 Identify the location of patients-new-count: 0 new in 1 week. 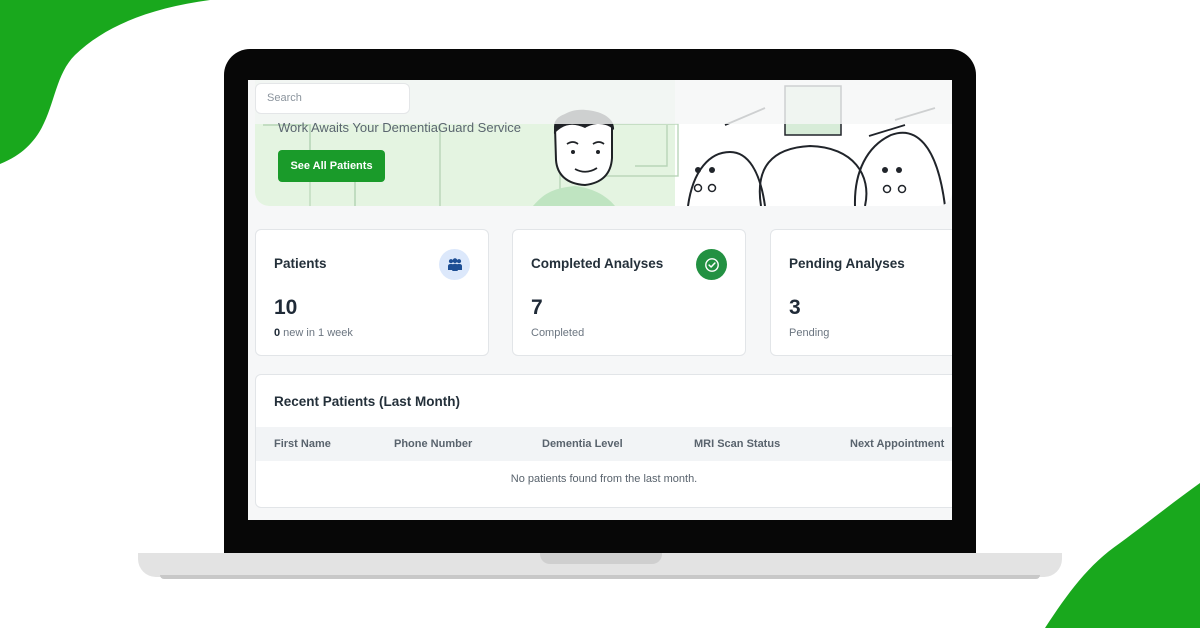
(313, 333).